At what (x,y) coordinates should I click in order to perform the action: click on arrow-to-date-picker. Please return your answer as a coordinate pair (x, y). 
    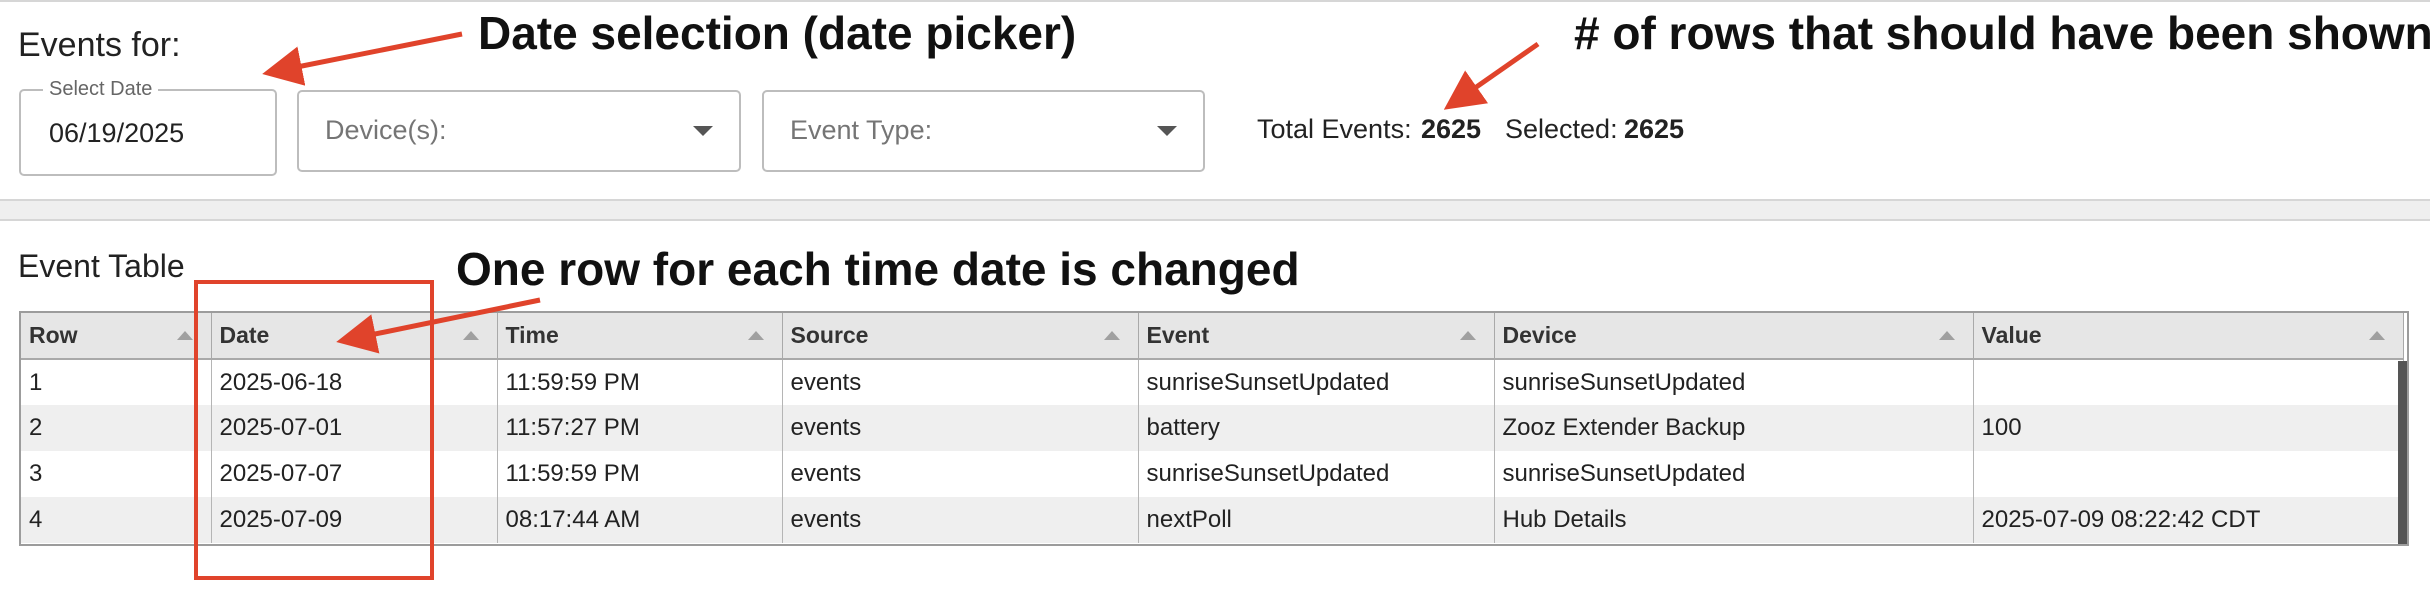
    Looking at the image, I should click on (362, 58).